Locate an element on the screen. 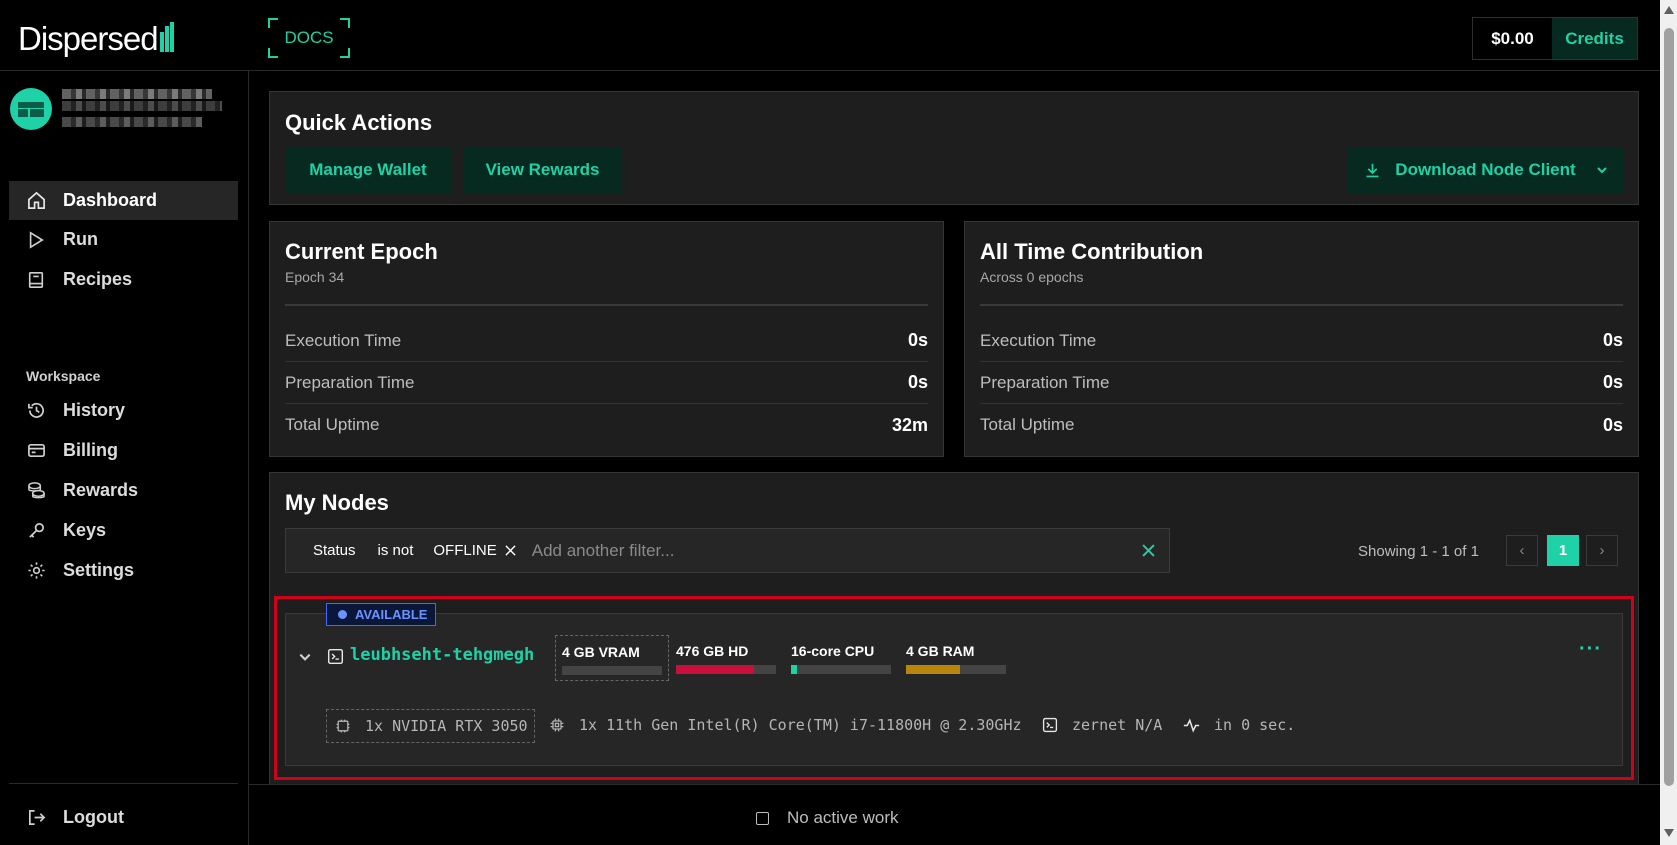  resource-hd: 476 GB HD is located at coordinates (726, 658).